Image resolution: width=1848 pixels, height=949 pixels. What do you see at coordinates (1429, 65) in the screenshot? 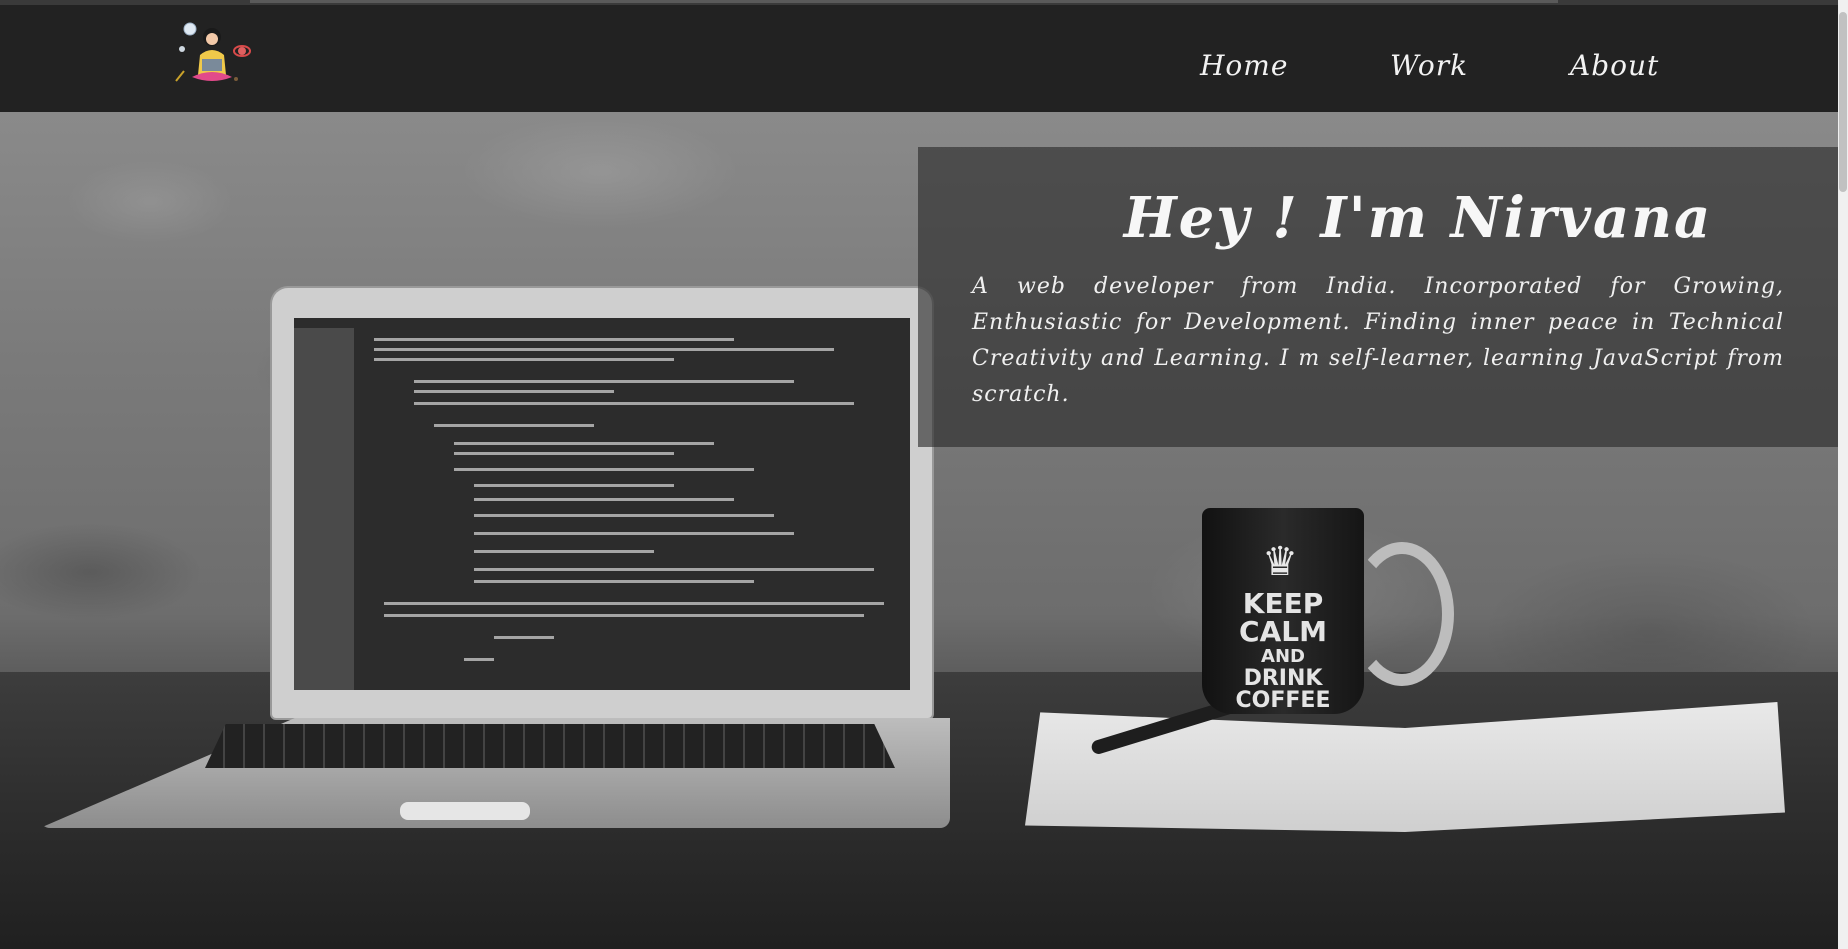
I see `nav-link-work: Work` at bounding box center [1429, 65].